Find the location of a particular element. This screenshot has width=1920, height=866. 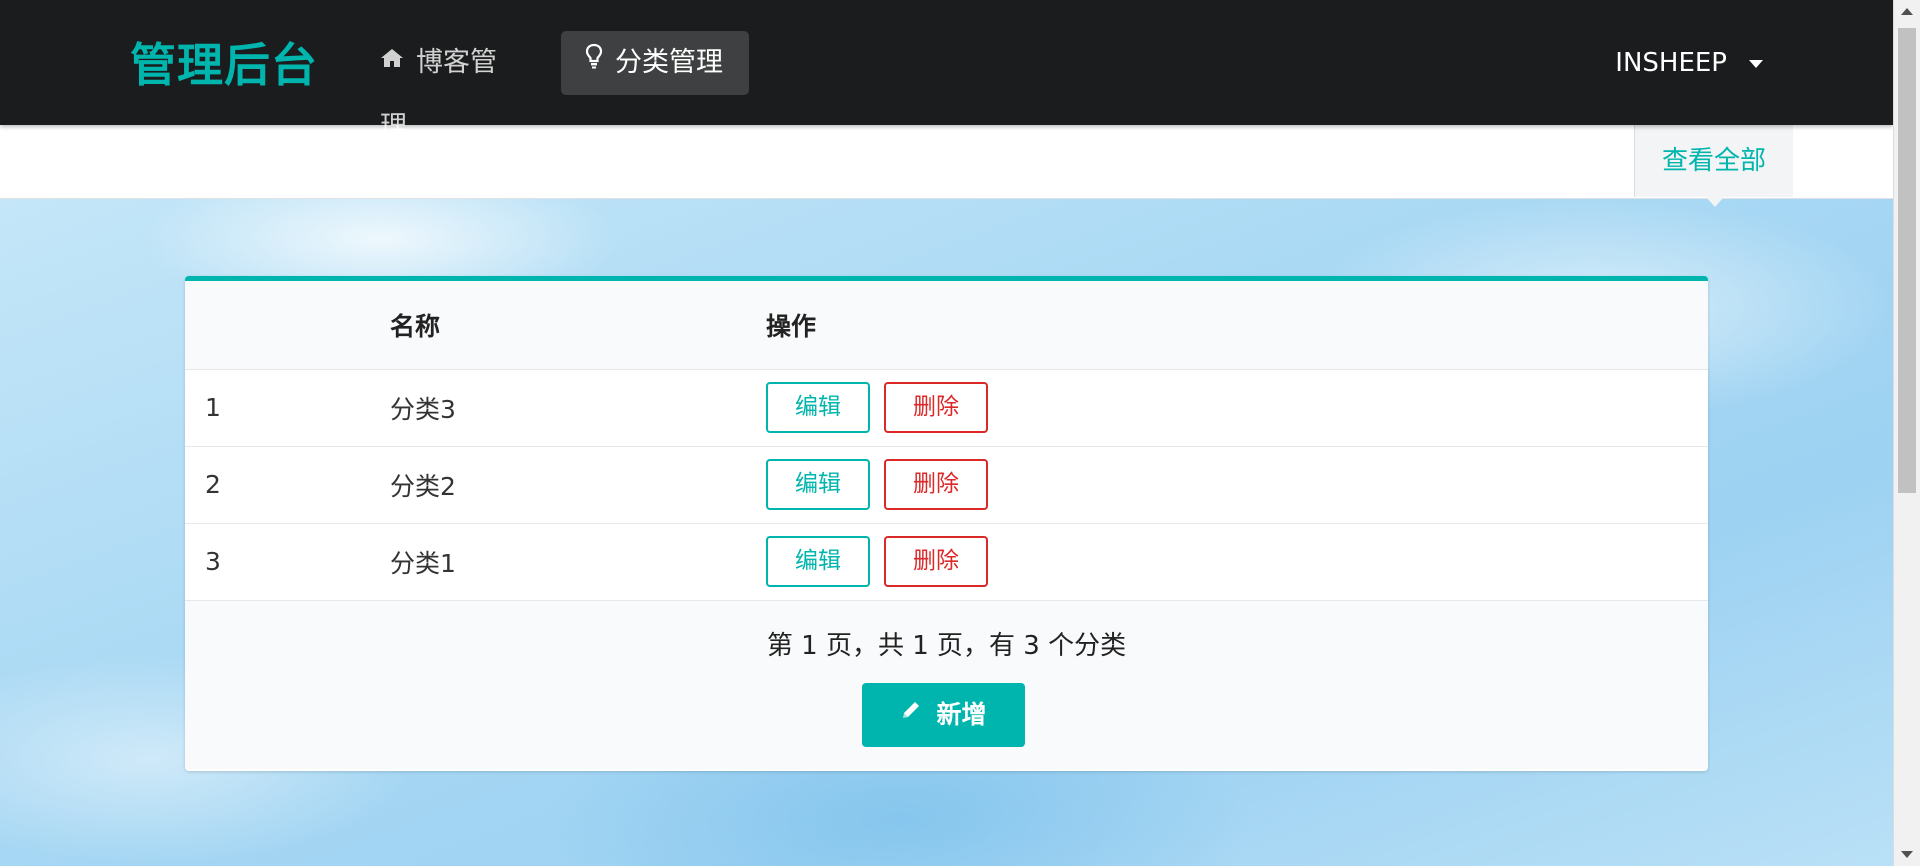

table-row: 2 分类2 编辑 删除 is located at coordinates (946, 485).